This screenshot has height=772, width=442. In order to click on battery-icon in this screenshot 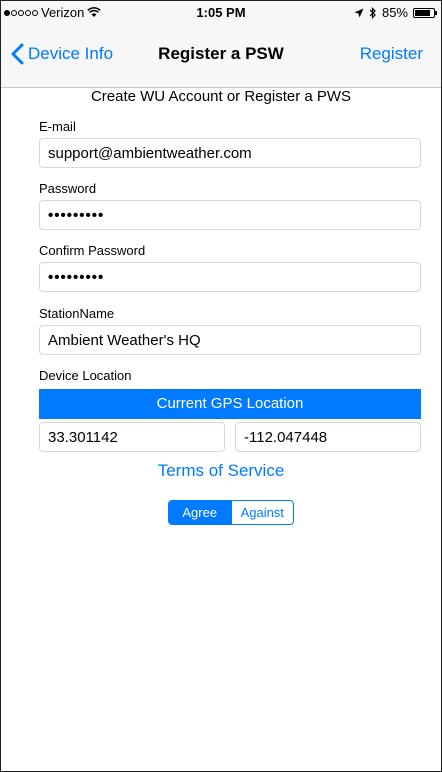, I will do `click(425, 12)`.